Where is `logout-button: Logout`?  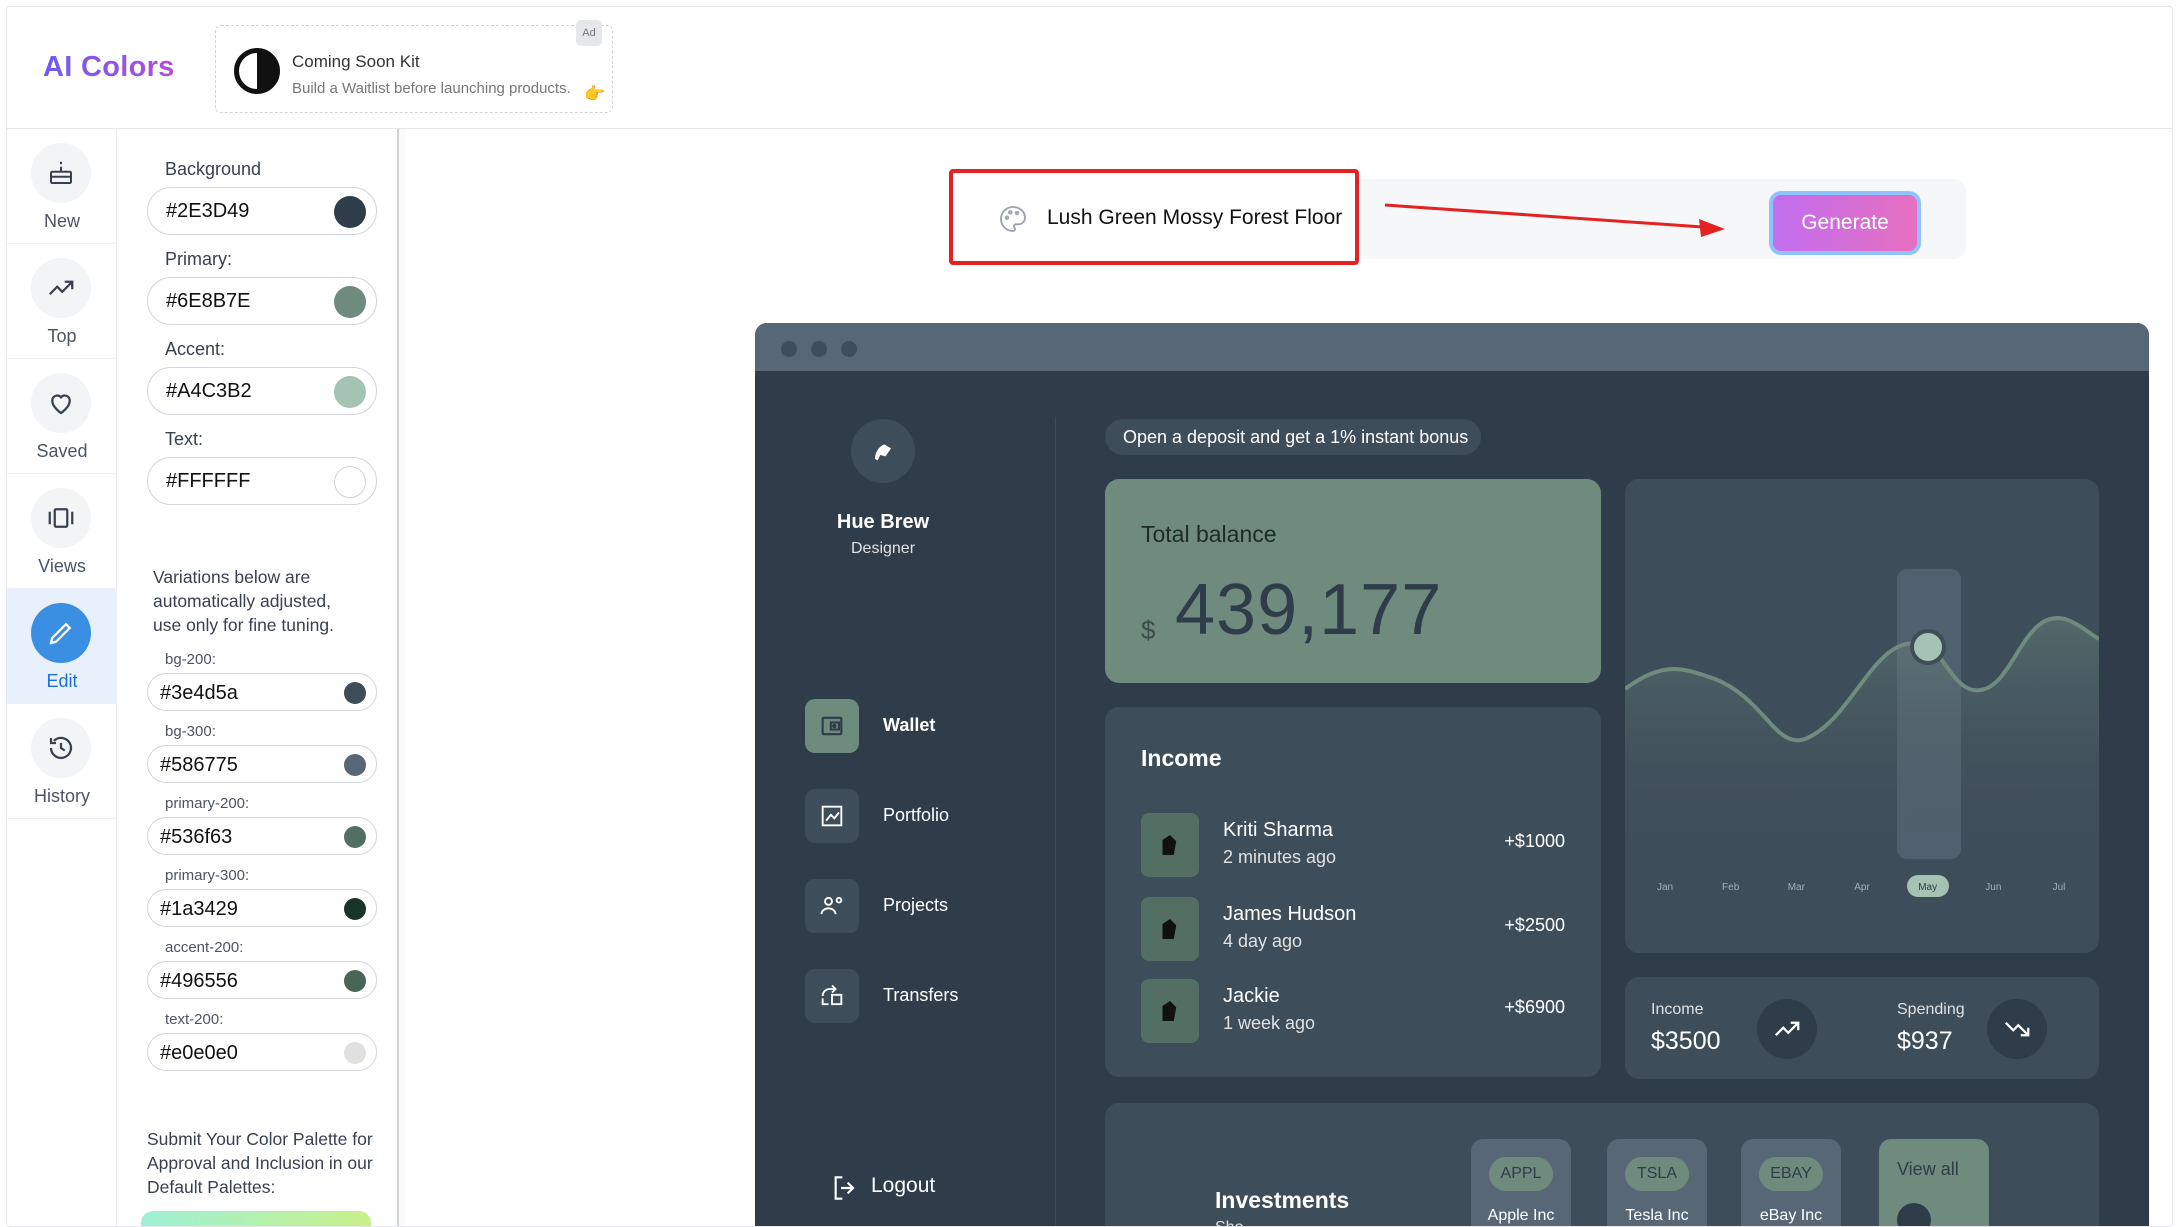 logout-button: Logout is located at coordinates (882, 1188).